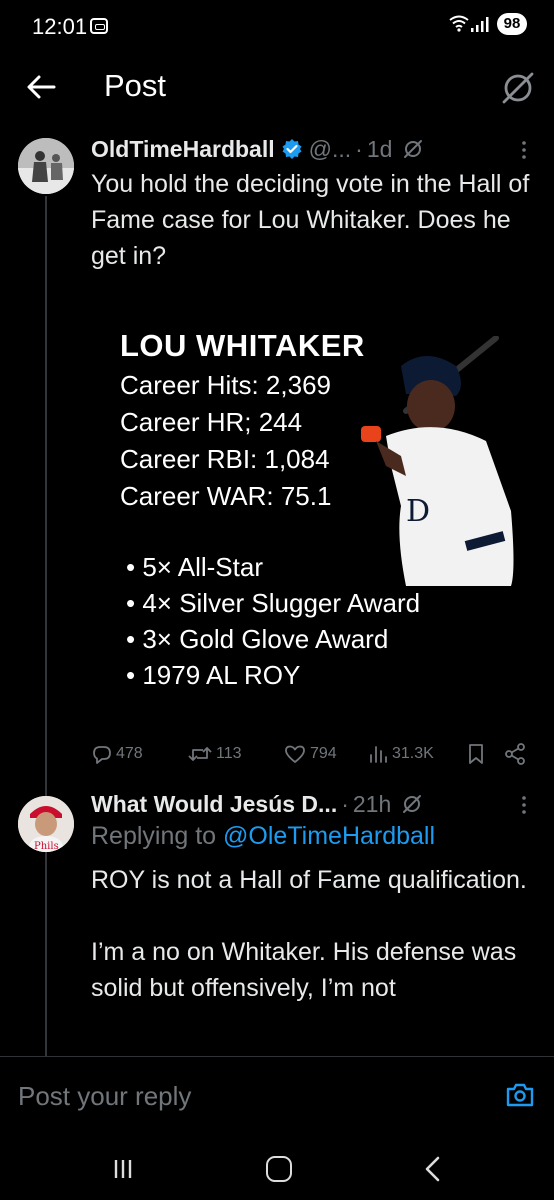 This screenshot has height=1200, width=554. Describe the element at coordinates (102, 755) in the screenshot. I see `reply-icon` at that location.